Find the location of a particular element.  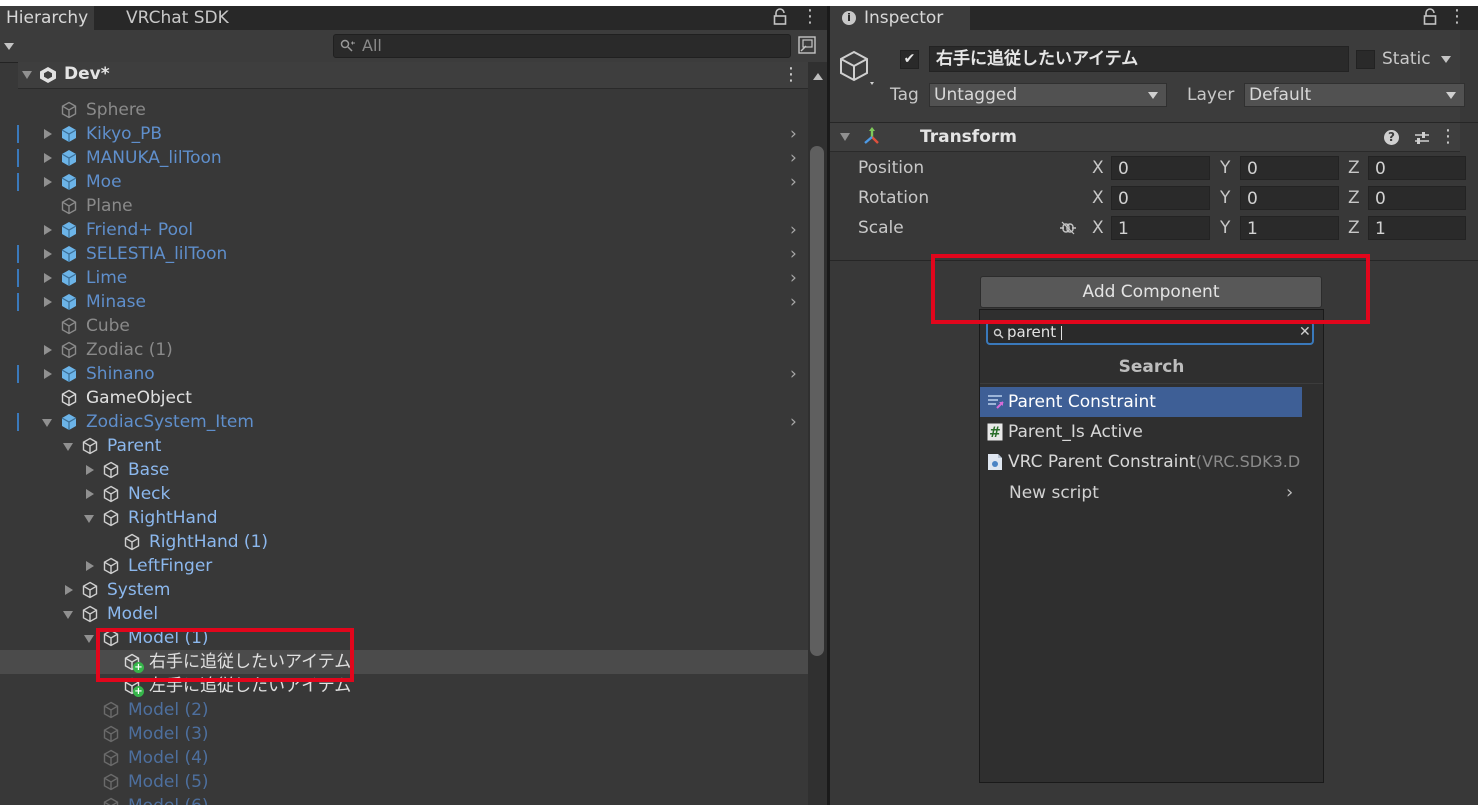

hierarchy-row: Model (4) is located at coordinates (404, 758).